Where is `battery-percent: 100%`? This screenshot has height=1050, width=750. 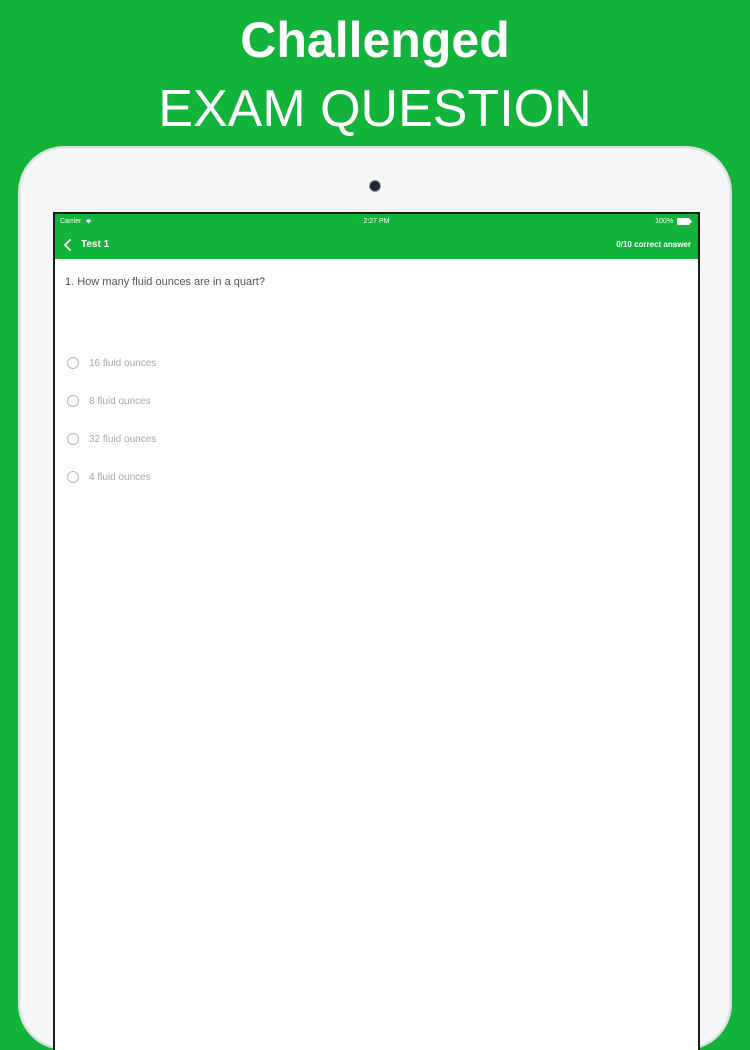 battery-percent: 100% is located at coordinates (664, 221).